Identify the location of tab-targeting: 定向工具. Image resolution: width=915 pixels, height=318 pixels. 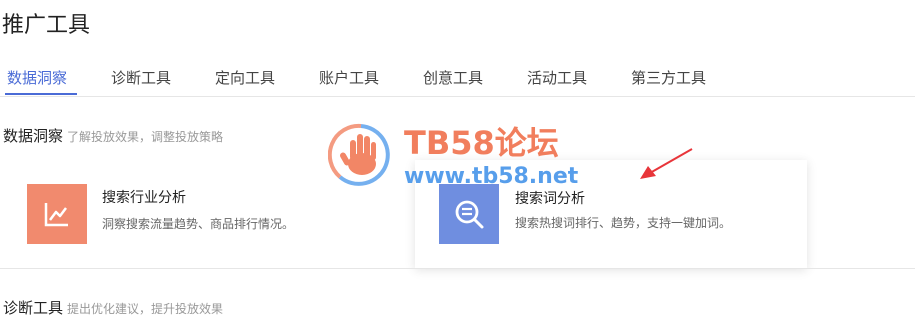
(245, 77).